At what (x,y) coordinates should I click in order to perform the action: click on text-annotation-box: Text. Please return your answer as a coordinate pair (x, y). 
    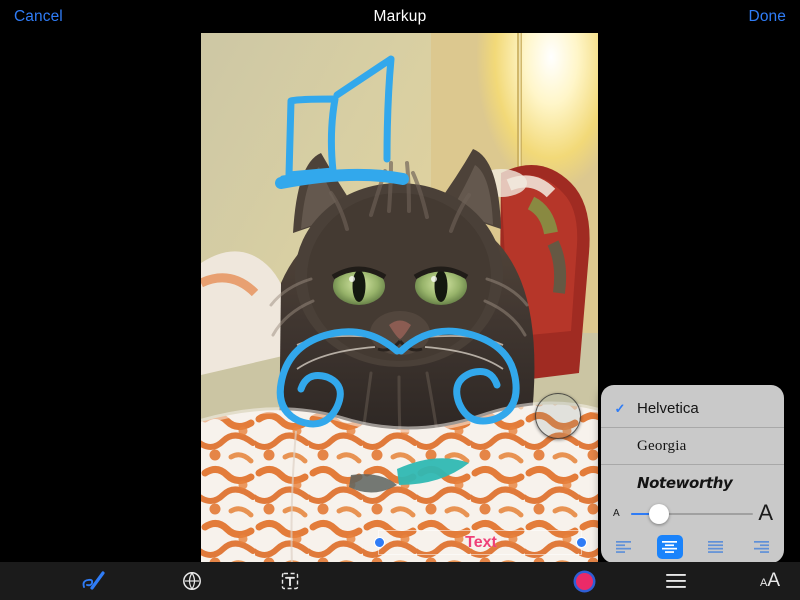
    Looking at the image, I should click on (480, 542).